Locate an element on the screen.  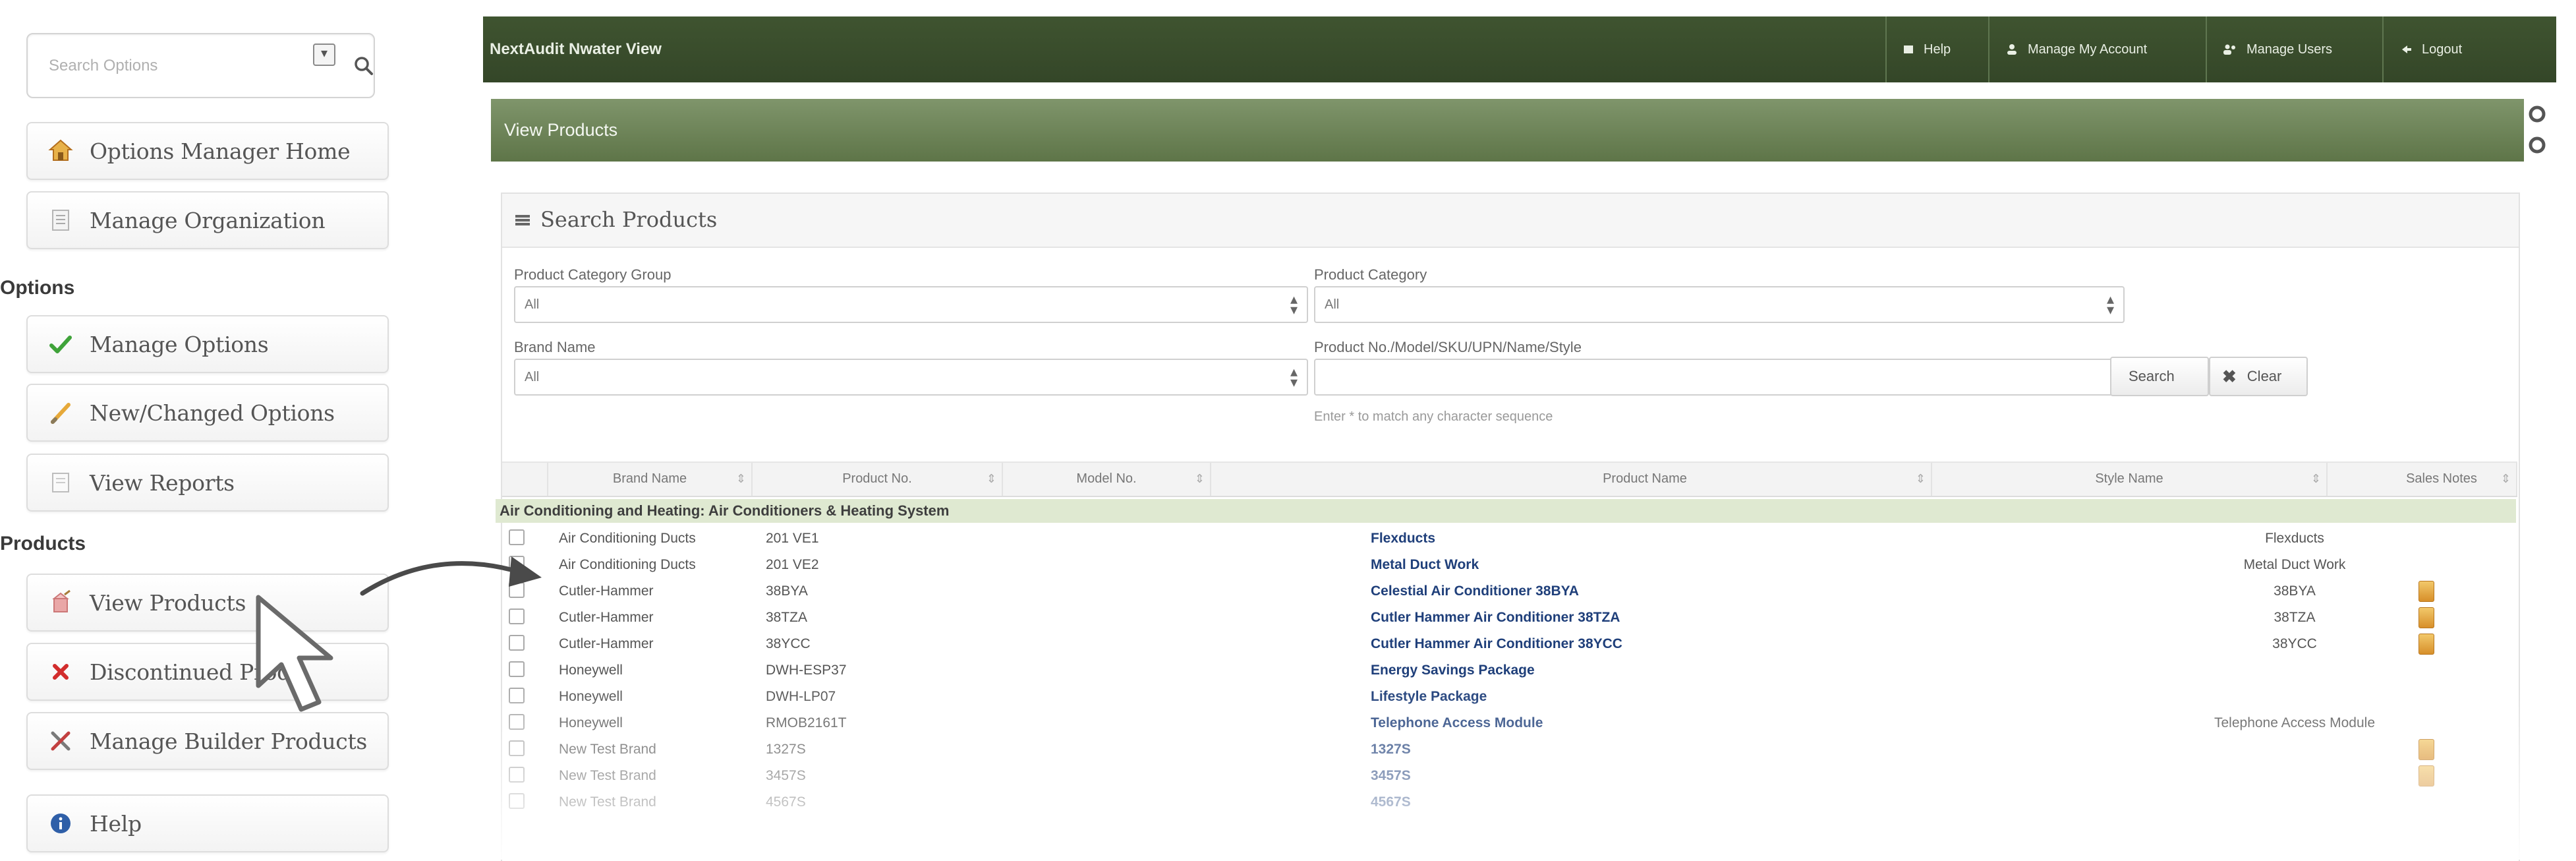
brand-select: All ▴ ▾ is located at coordinates (911, 377).